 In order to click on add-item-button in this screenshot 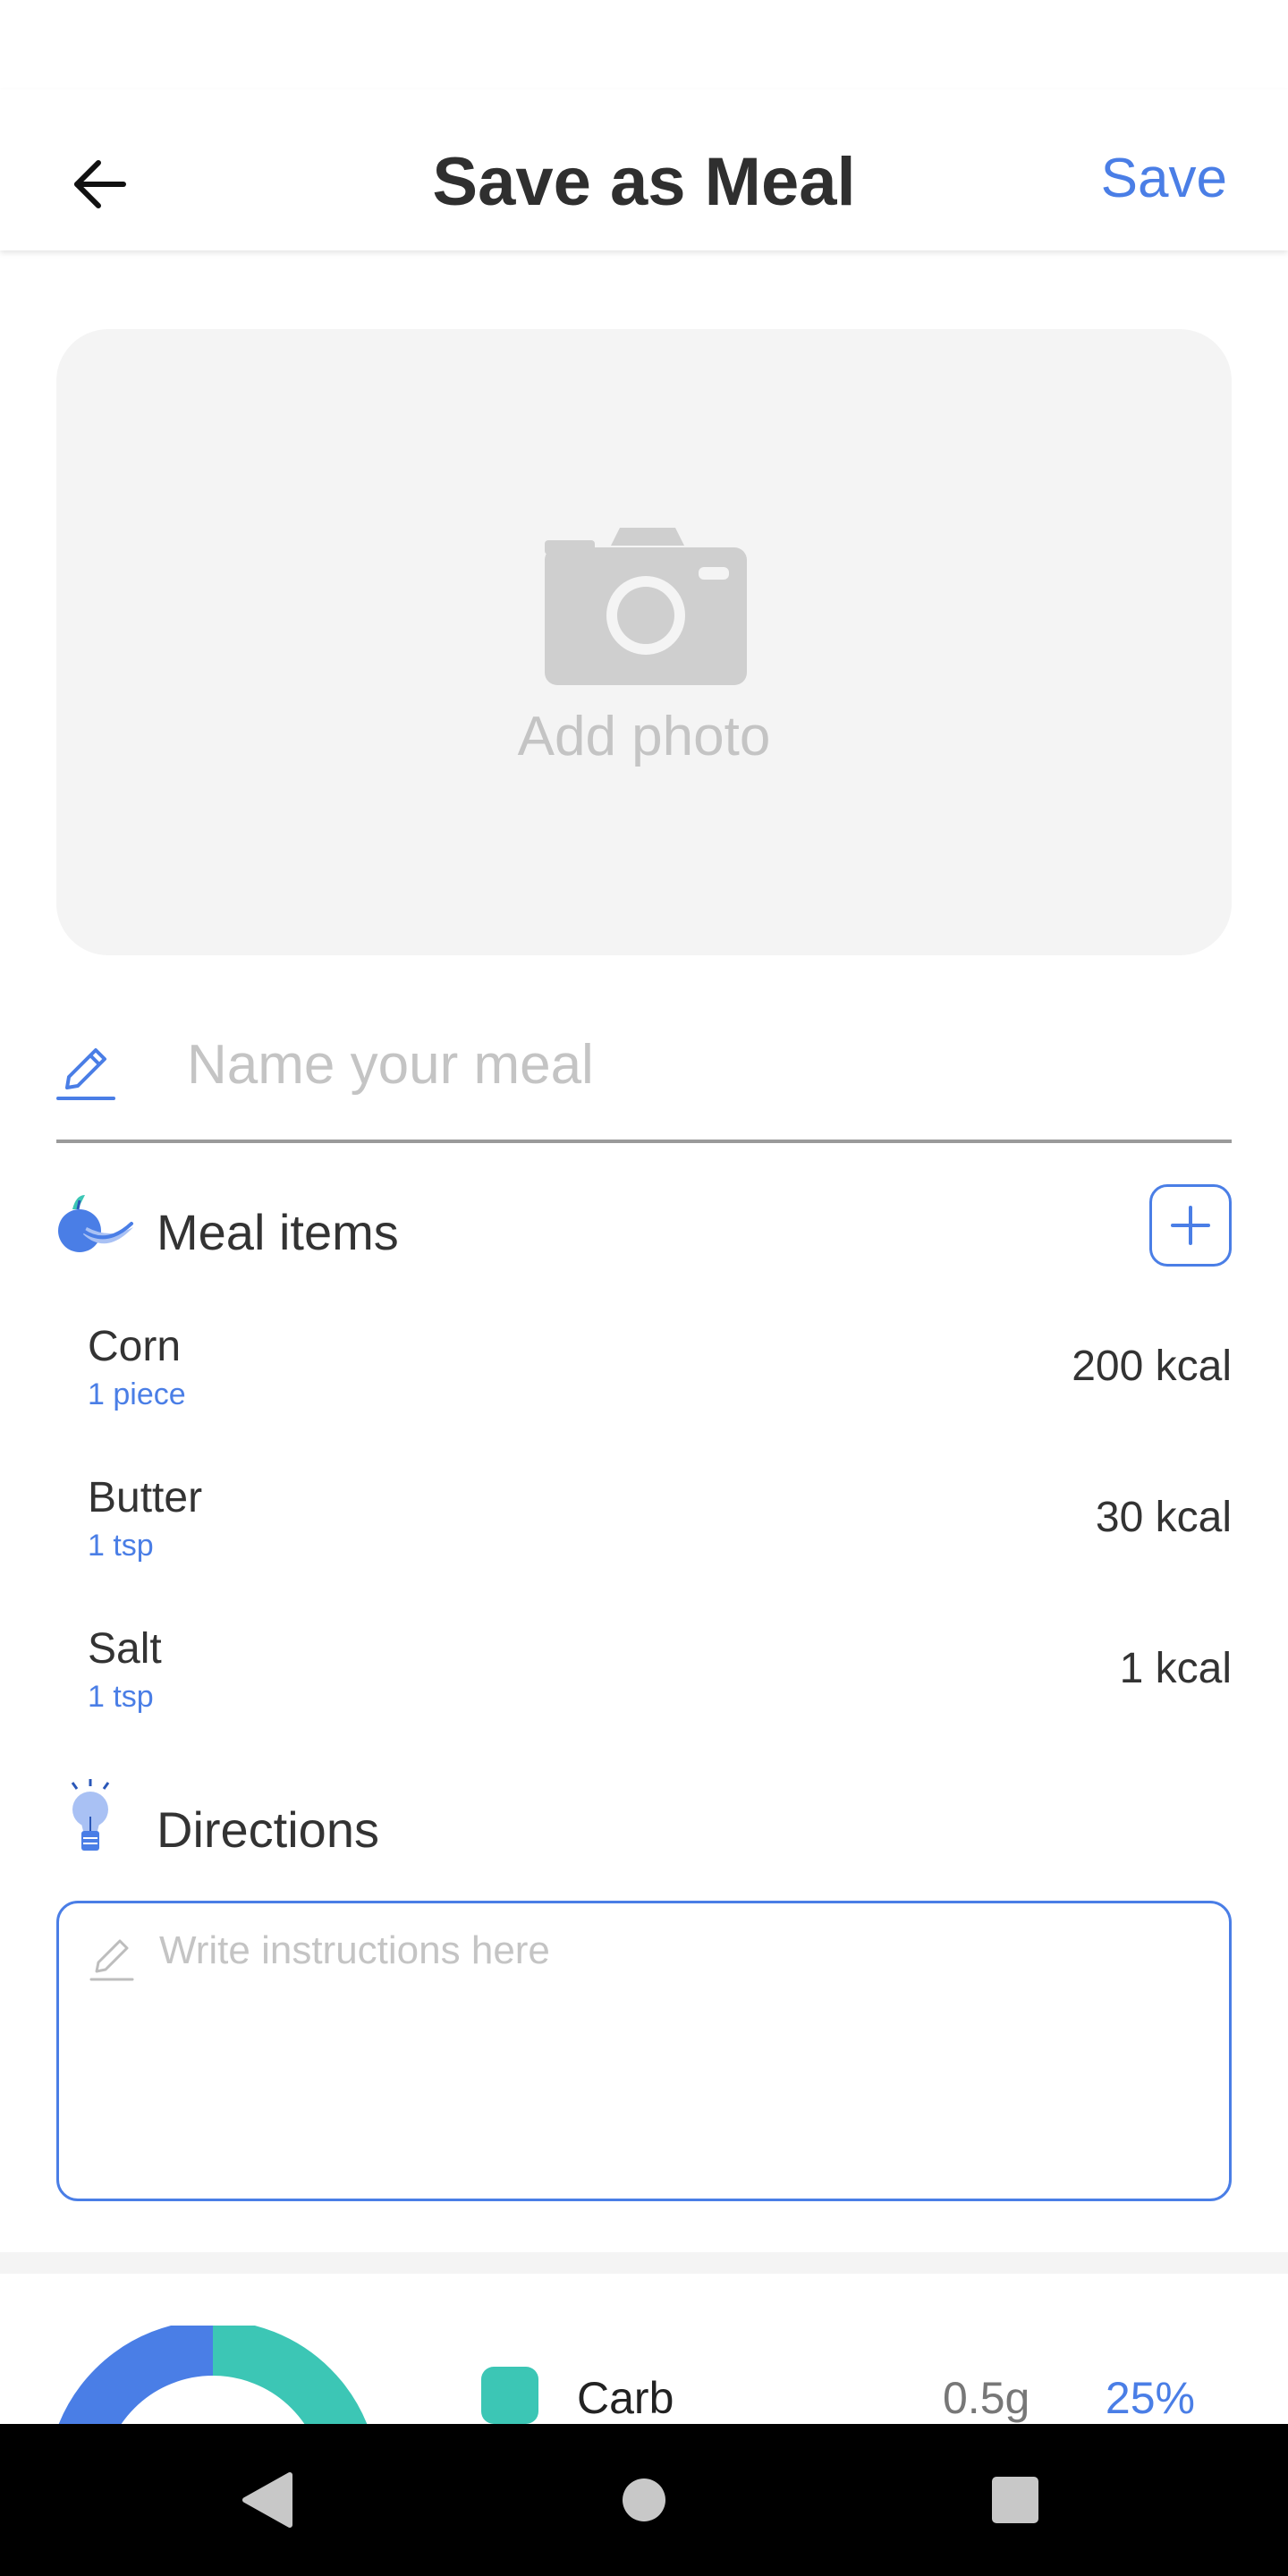, I will do `click(1190, 1225)`.